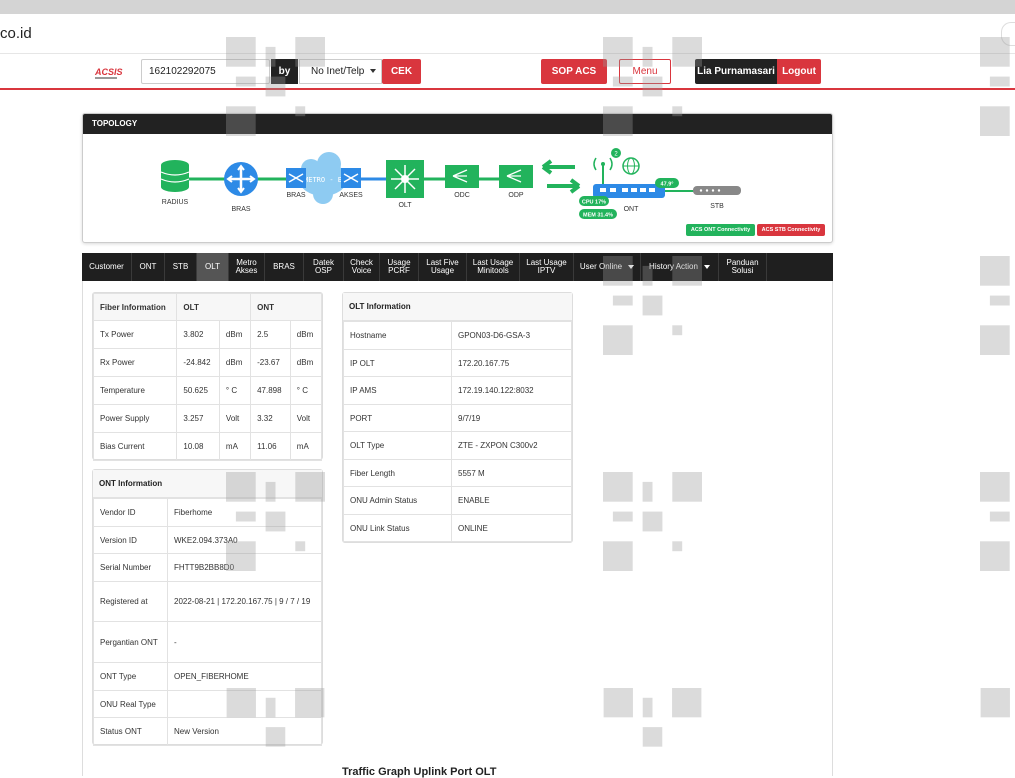 This screenshot has height=778, width=1015. Describe the element at coordinates (397, 473) in the screenshot. I see `row-label: Fiber Length` at that location.